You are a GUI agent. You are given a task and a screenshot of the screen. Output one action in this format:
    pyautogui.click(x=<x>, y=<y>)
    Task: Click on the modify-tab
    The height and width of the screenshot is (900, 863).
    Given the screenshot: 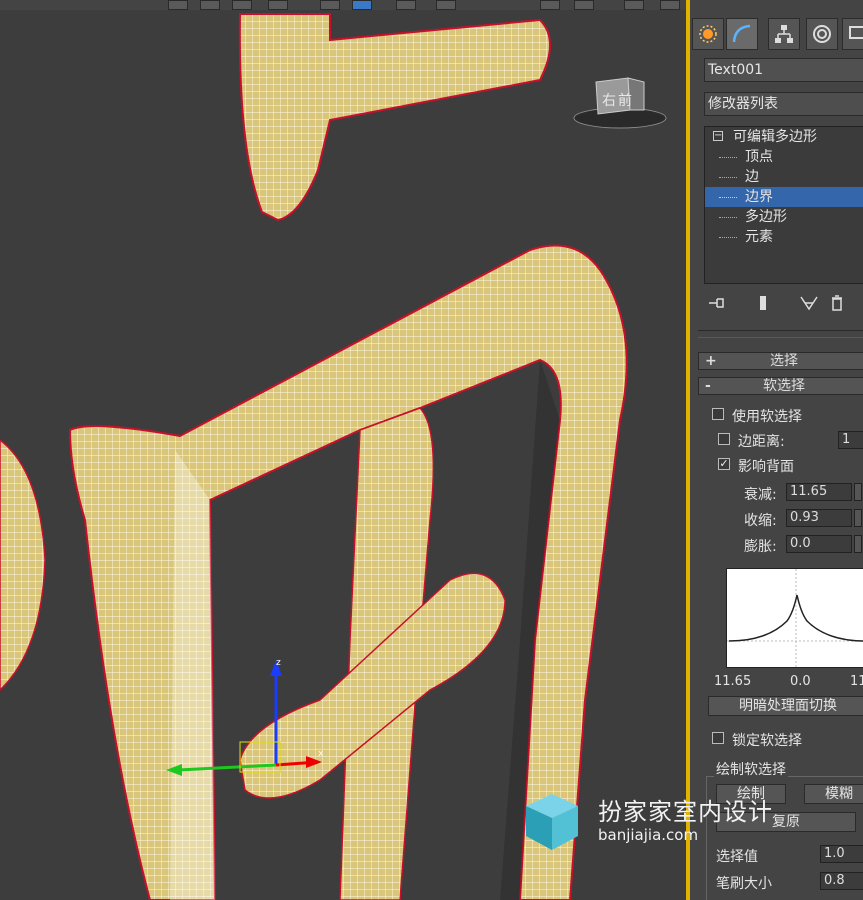 What is the action you would take?
    pyautogui.click(x=742, y=34)
    